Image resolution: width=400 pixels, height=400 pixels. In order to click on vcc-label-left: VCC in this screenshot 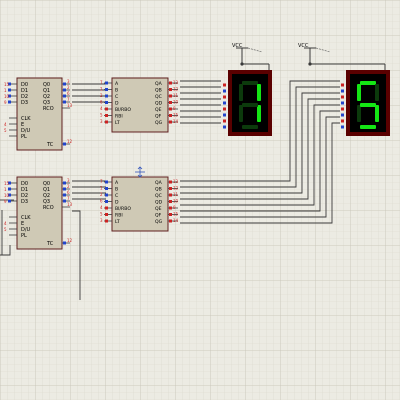, I will do `click(237, 46)`.